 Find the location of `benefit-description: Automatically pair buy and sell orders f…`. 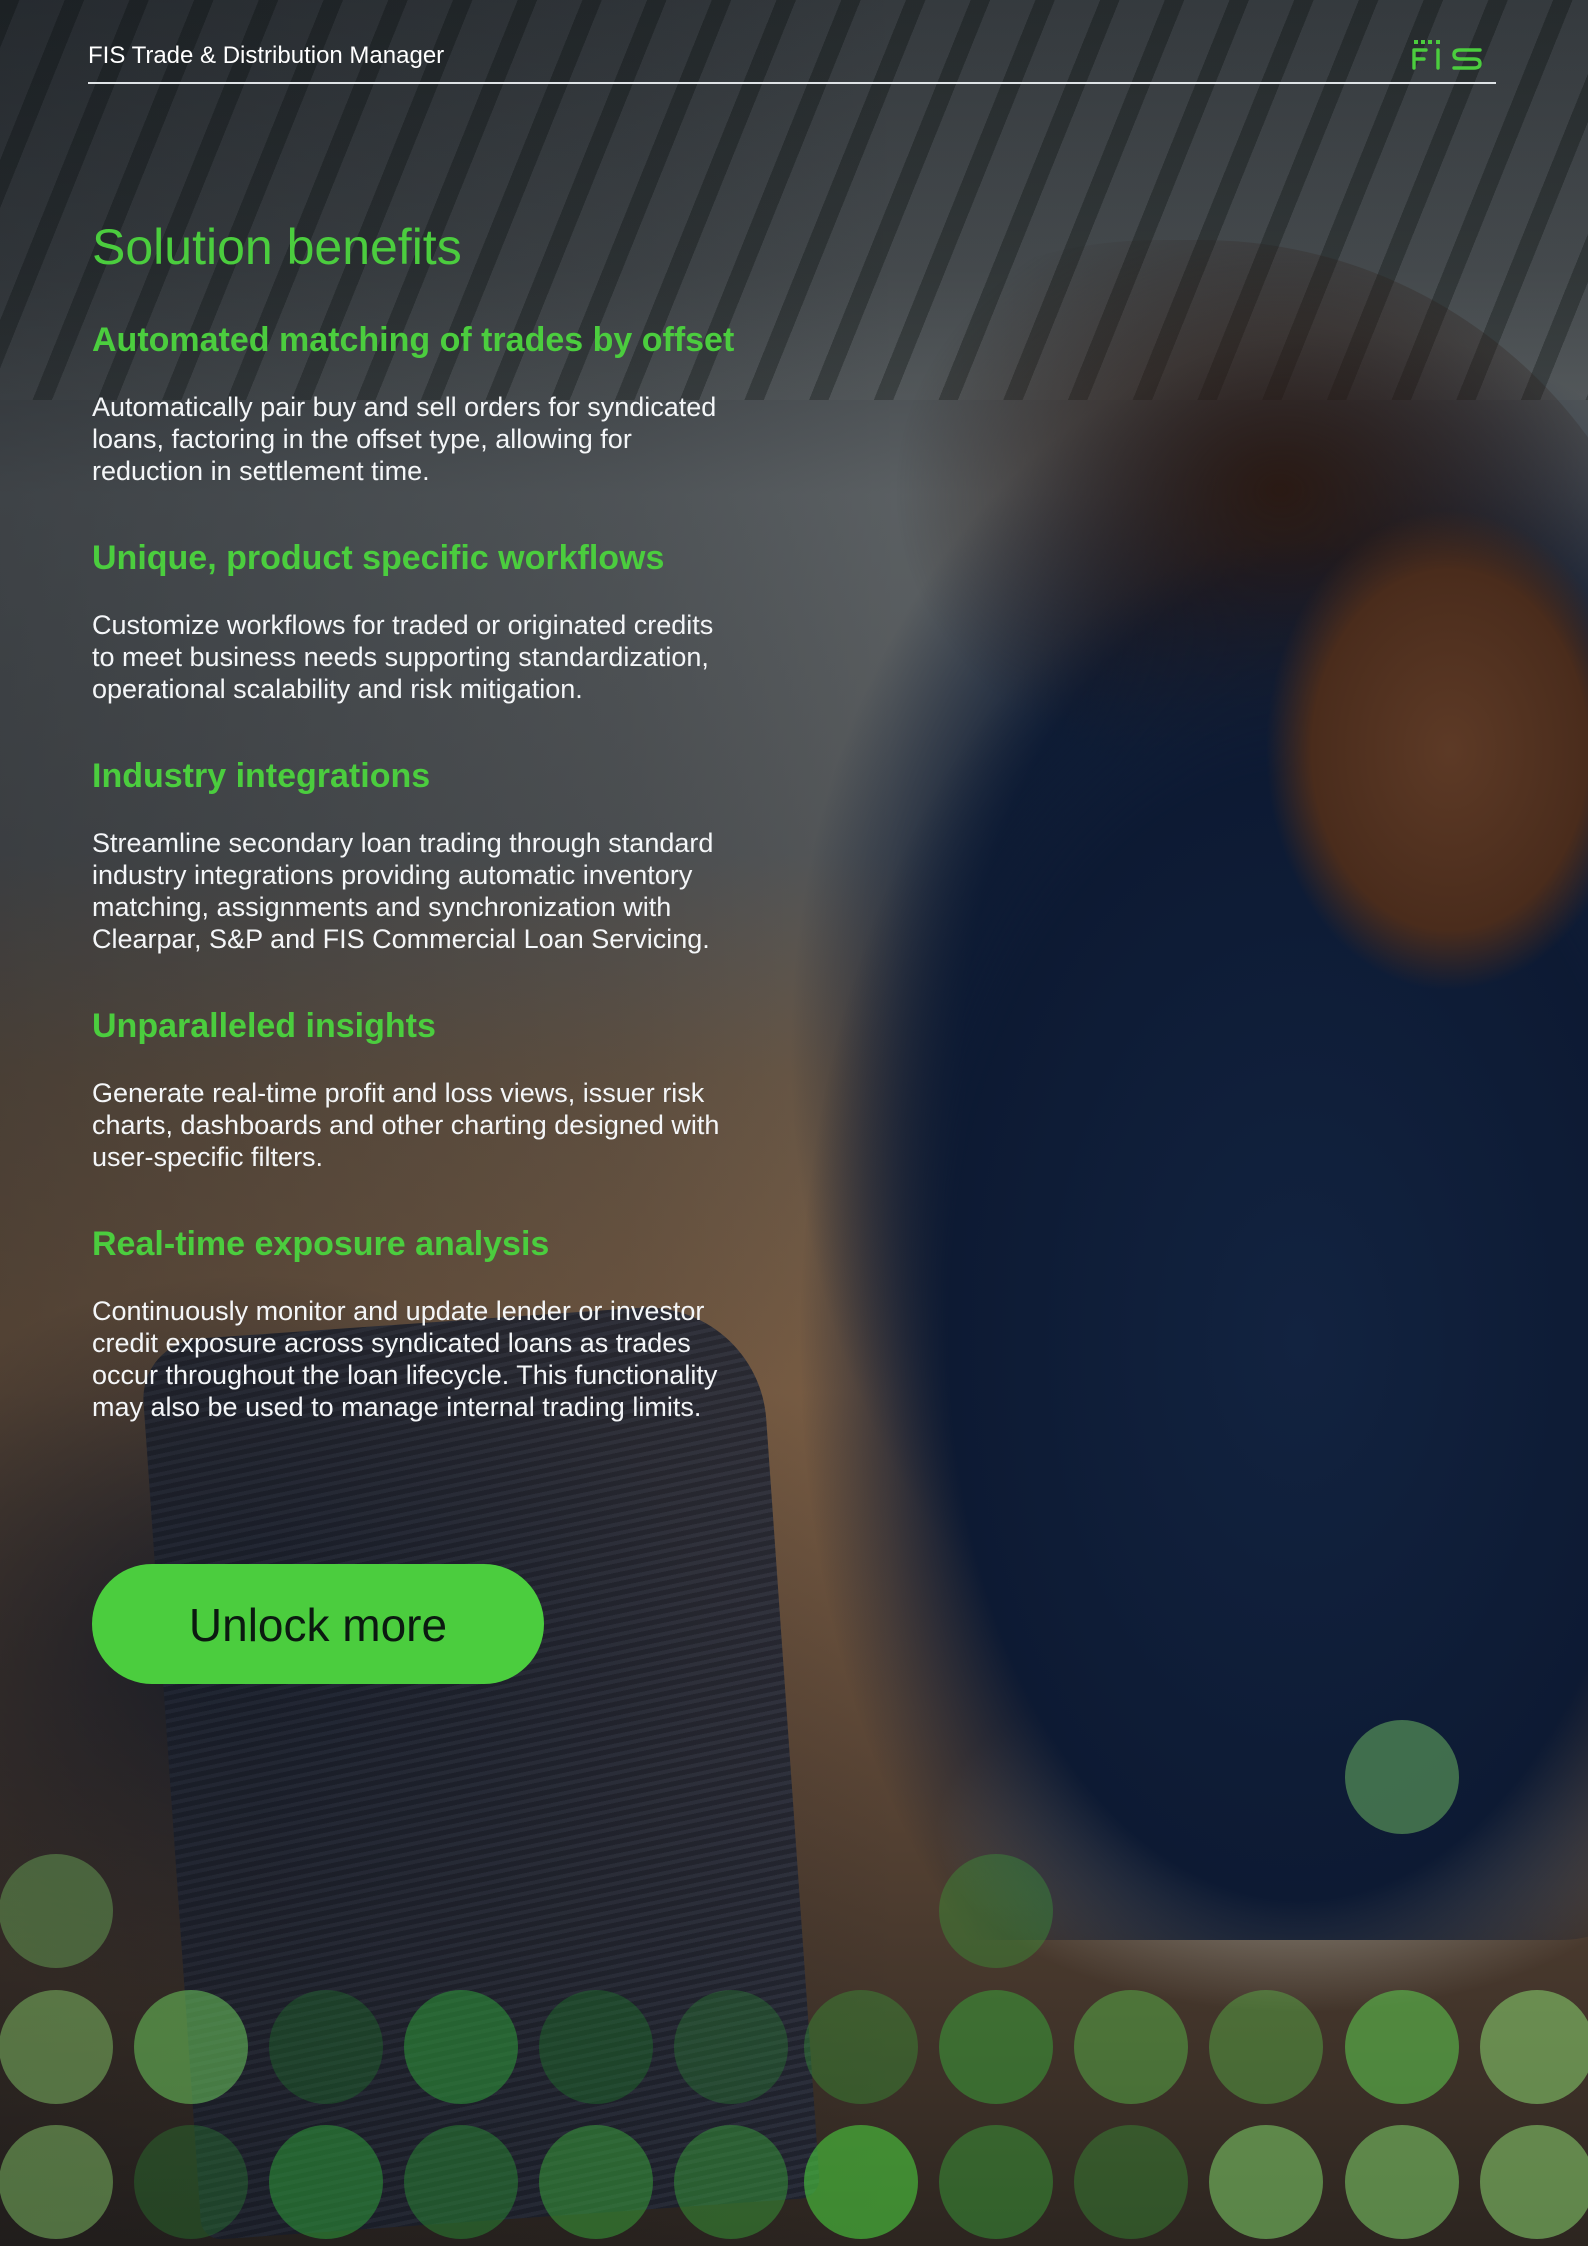

benefit-description: Automatically pair buy and sell orders f… is located at coordinates (442, 439).